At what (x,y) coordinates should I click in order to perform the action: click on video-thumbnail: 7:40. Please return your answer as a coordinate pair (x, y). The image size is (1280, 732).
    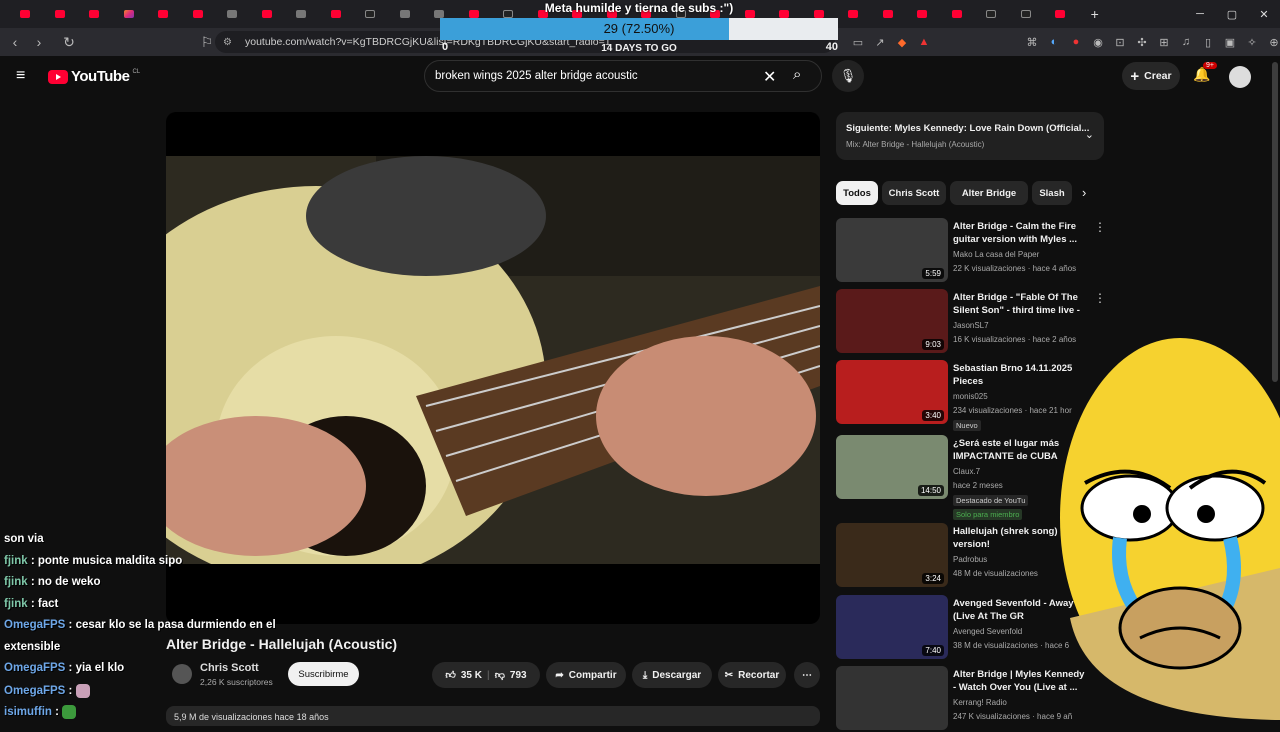
    Looking at the image, I should click on (892, 627).